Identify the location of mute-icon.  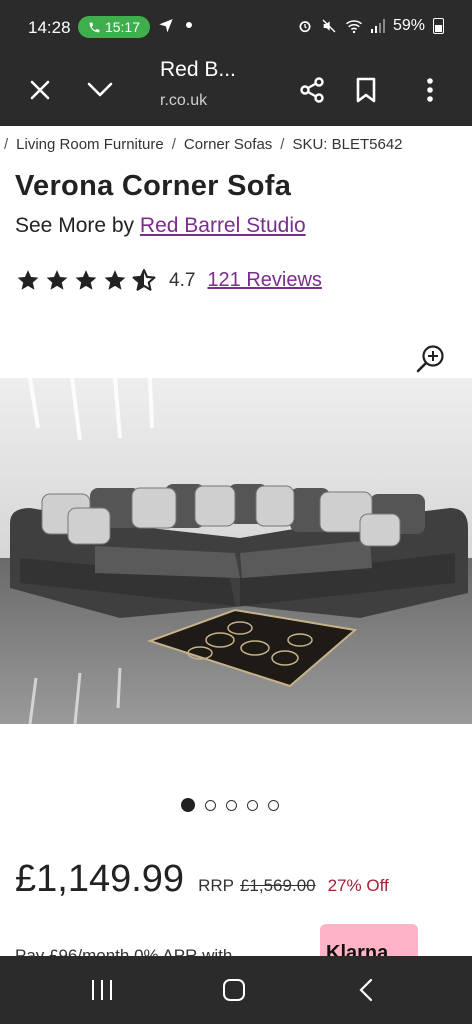
(329, 26).